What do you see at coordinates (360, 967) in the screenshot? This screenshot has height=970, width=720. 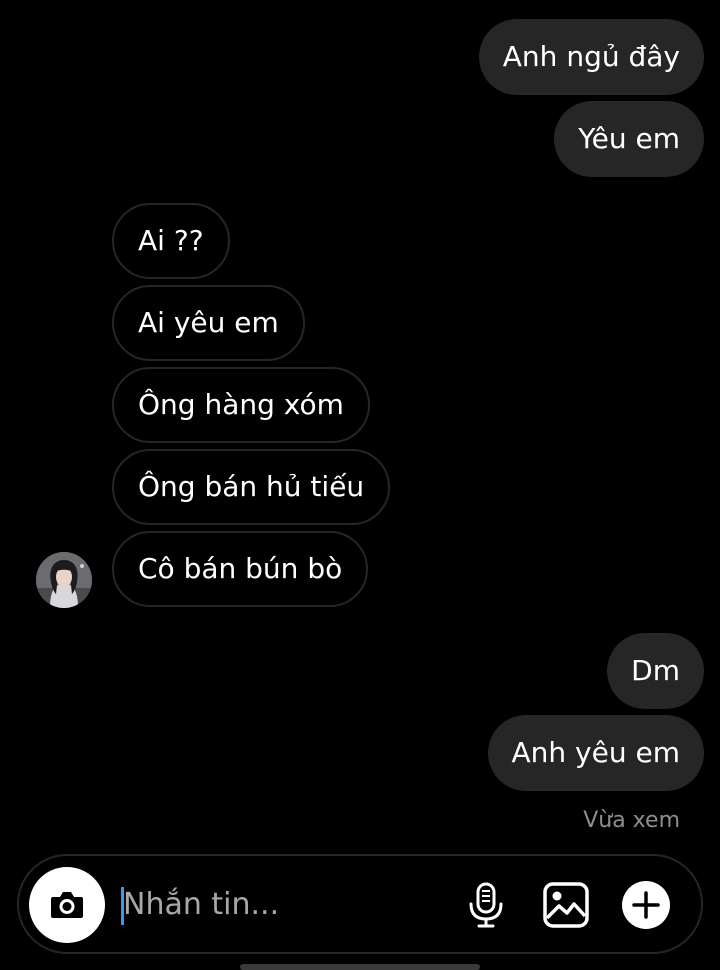 I see `home-indicator` at bounding box center [360, 967].